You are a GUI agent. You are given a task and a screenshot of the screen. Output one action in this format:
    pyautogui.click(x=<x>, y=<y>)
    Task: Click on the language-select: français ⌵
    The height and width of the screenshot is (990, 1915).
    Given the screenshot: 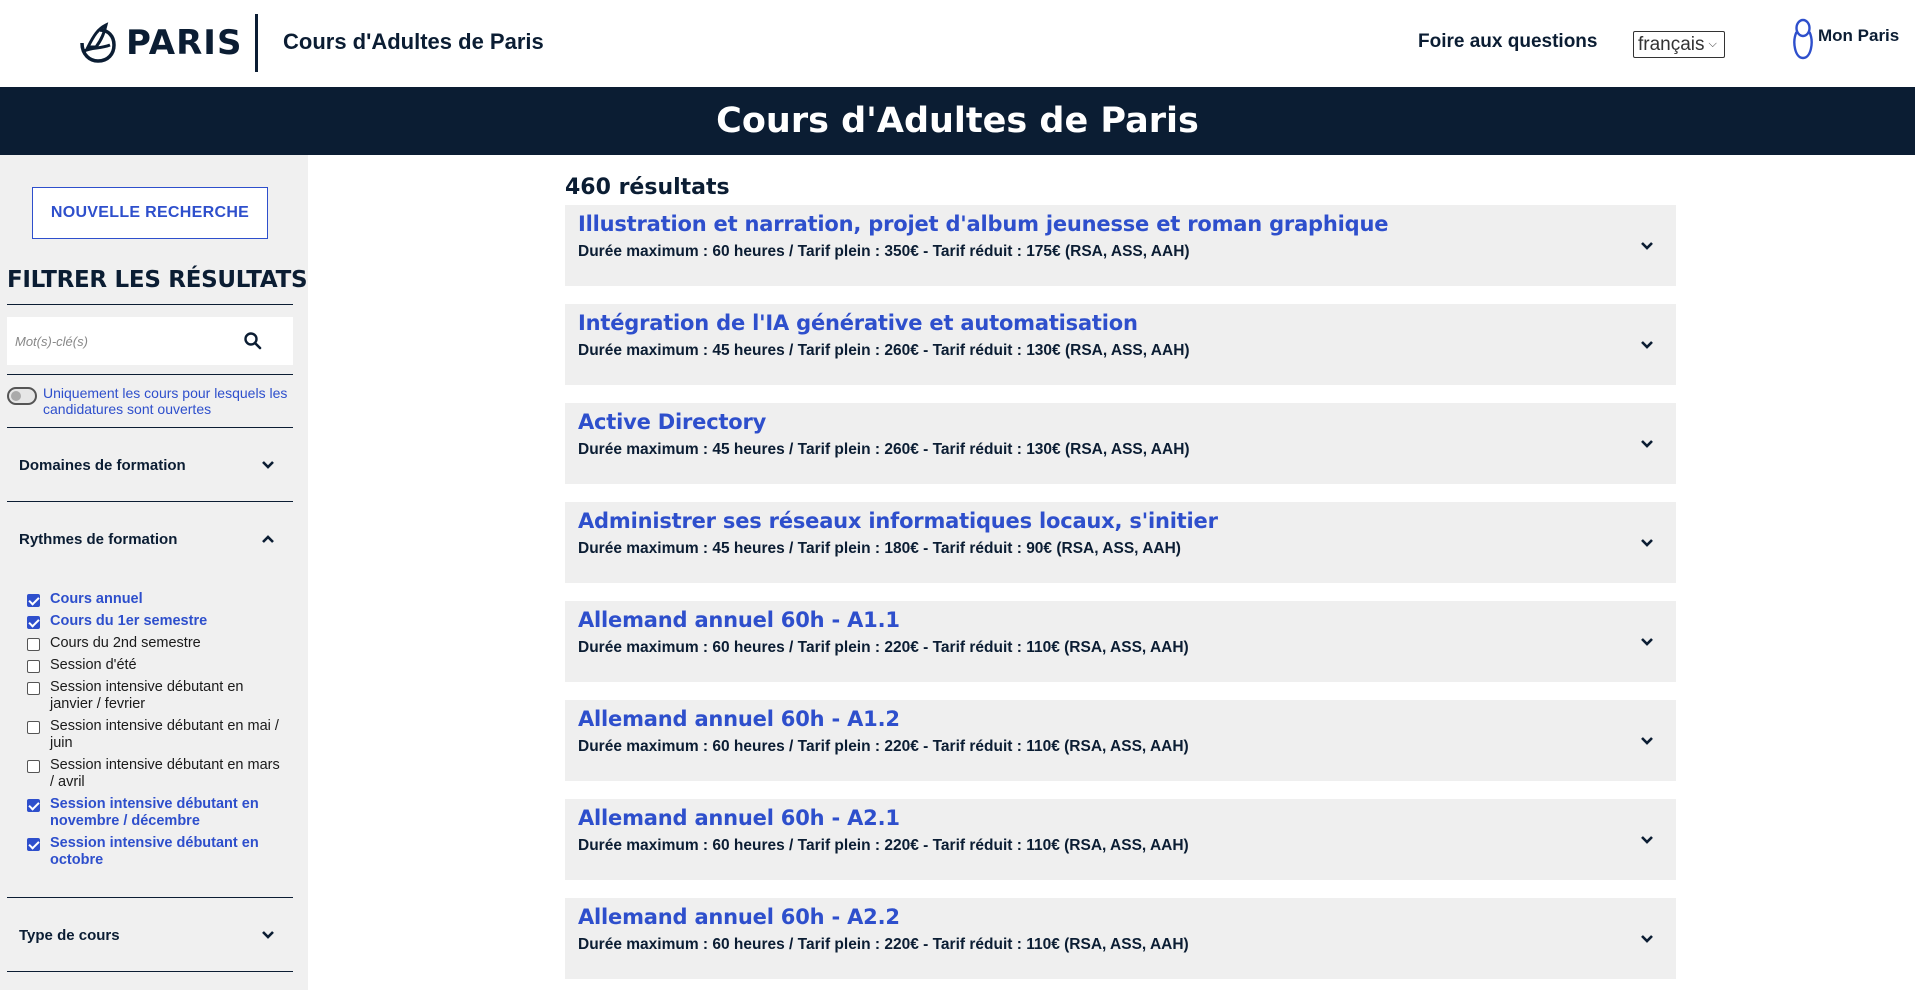 What is the action you would take?
    pyautogui.click(x=1679, y=44)
    